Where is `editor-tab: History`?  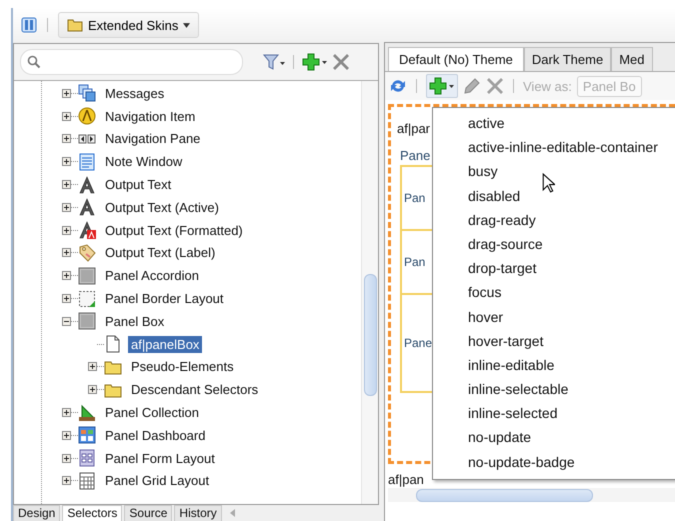 editor-tab: History is located at coordinates (198, 513).